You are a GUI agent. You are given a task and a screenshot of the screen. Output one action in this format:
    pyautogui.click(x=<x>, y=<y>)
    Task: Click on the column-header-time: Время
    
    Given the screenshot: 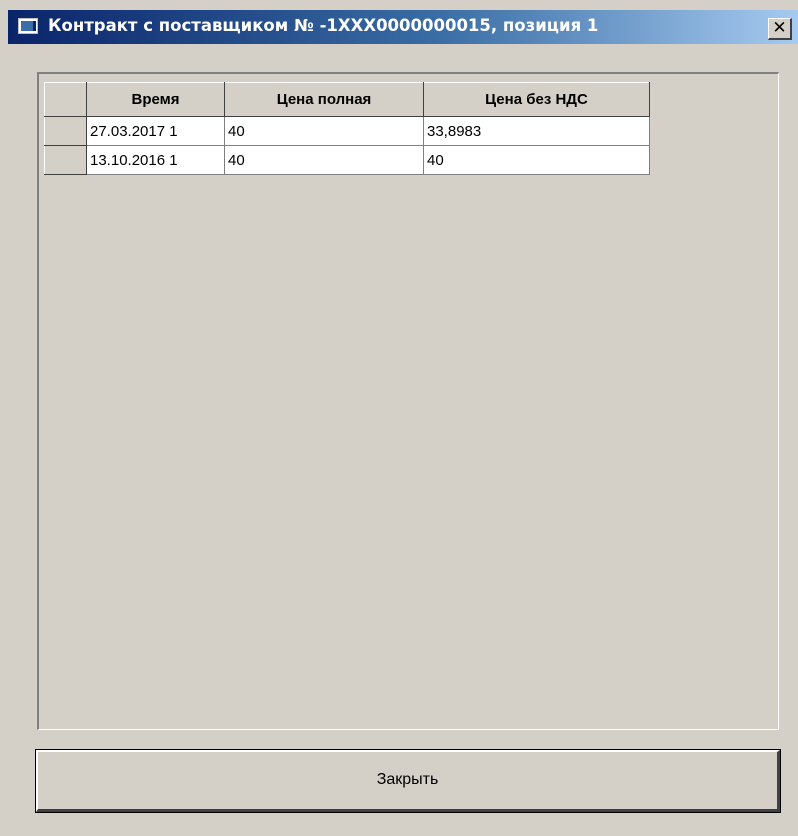 What is the action you would take?
    pyautogui.click(x=155, y=99)
    